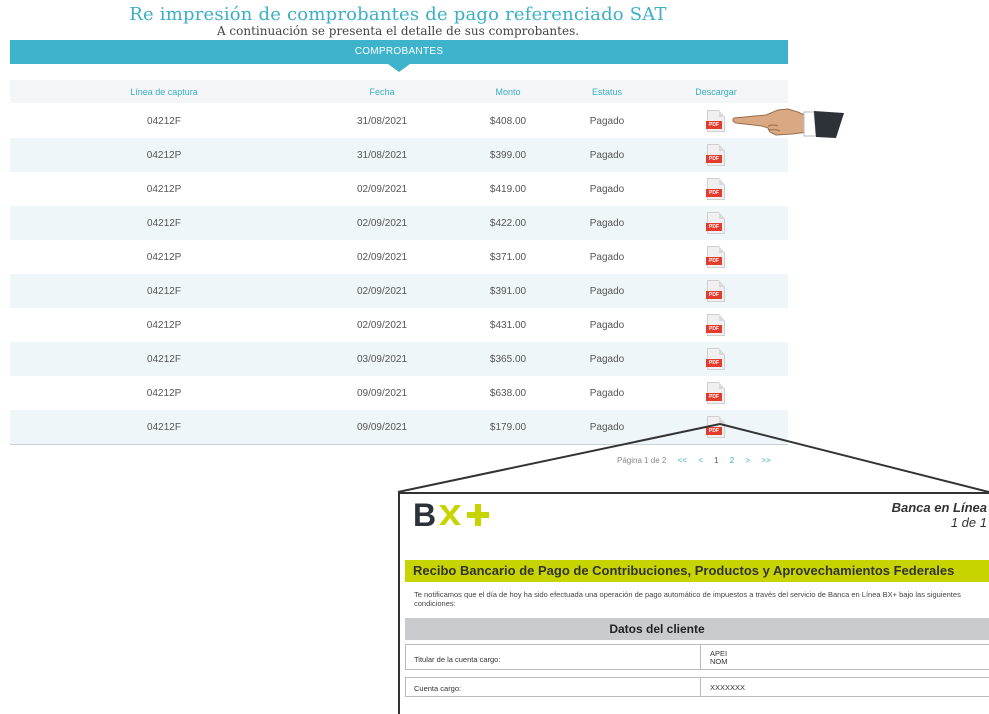 This screenshot has height=714, width=989. Describe the element at coordinates (765, 460) in the screenshot. I see `last-page-button: >>` at that location.